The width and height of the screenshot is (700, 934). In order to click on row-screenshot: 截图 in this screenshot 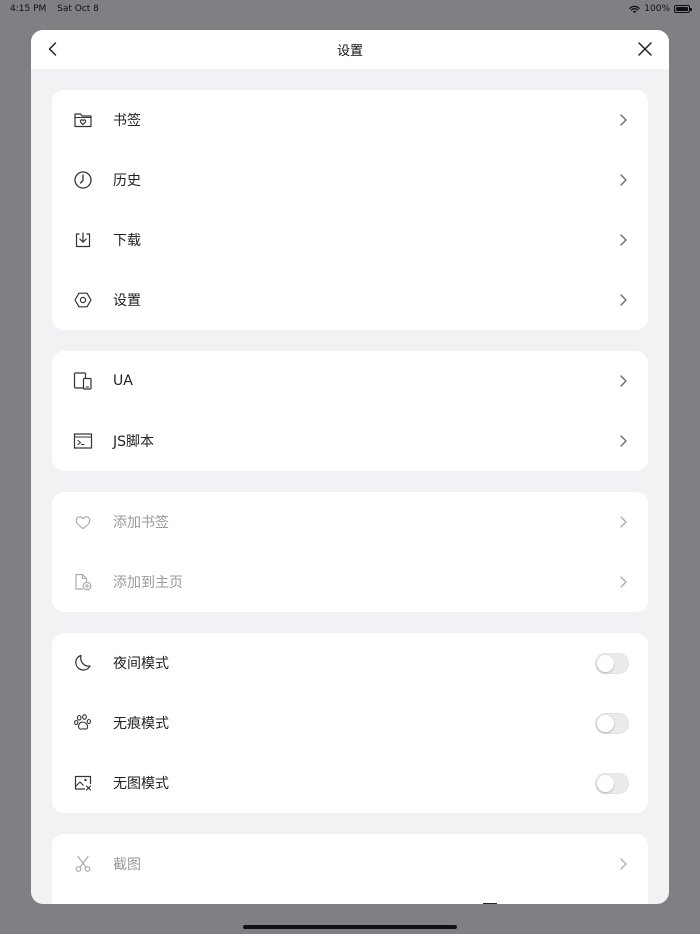, I will do `click(350, 864)`.